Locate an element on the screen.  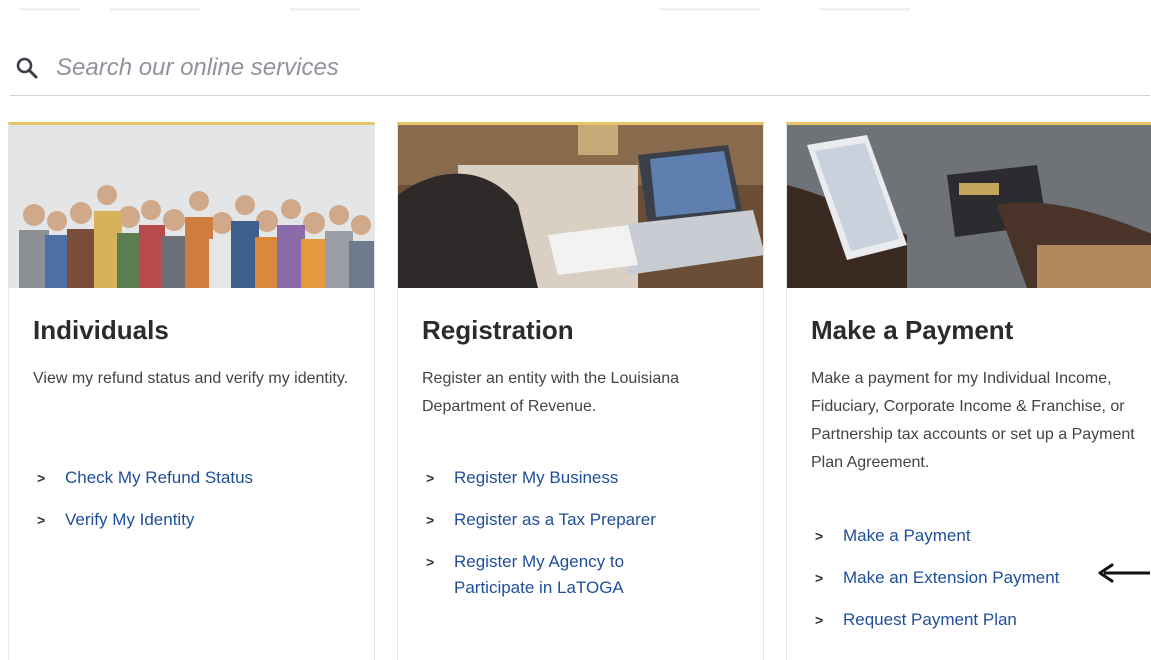
request-payment-plan-link: Request Payment Plan is located at coordinates (930, 620).